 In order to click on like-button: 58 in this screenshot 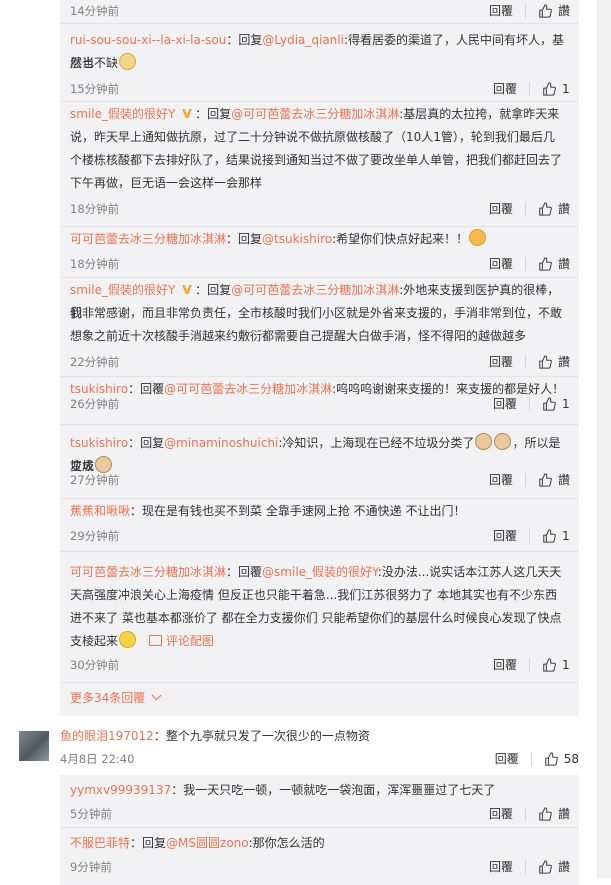, I will do `click(561, 759)`.